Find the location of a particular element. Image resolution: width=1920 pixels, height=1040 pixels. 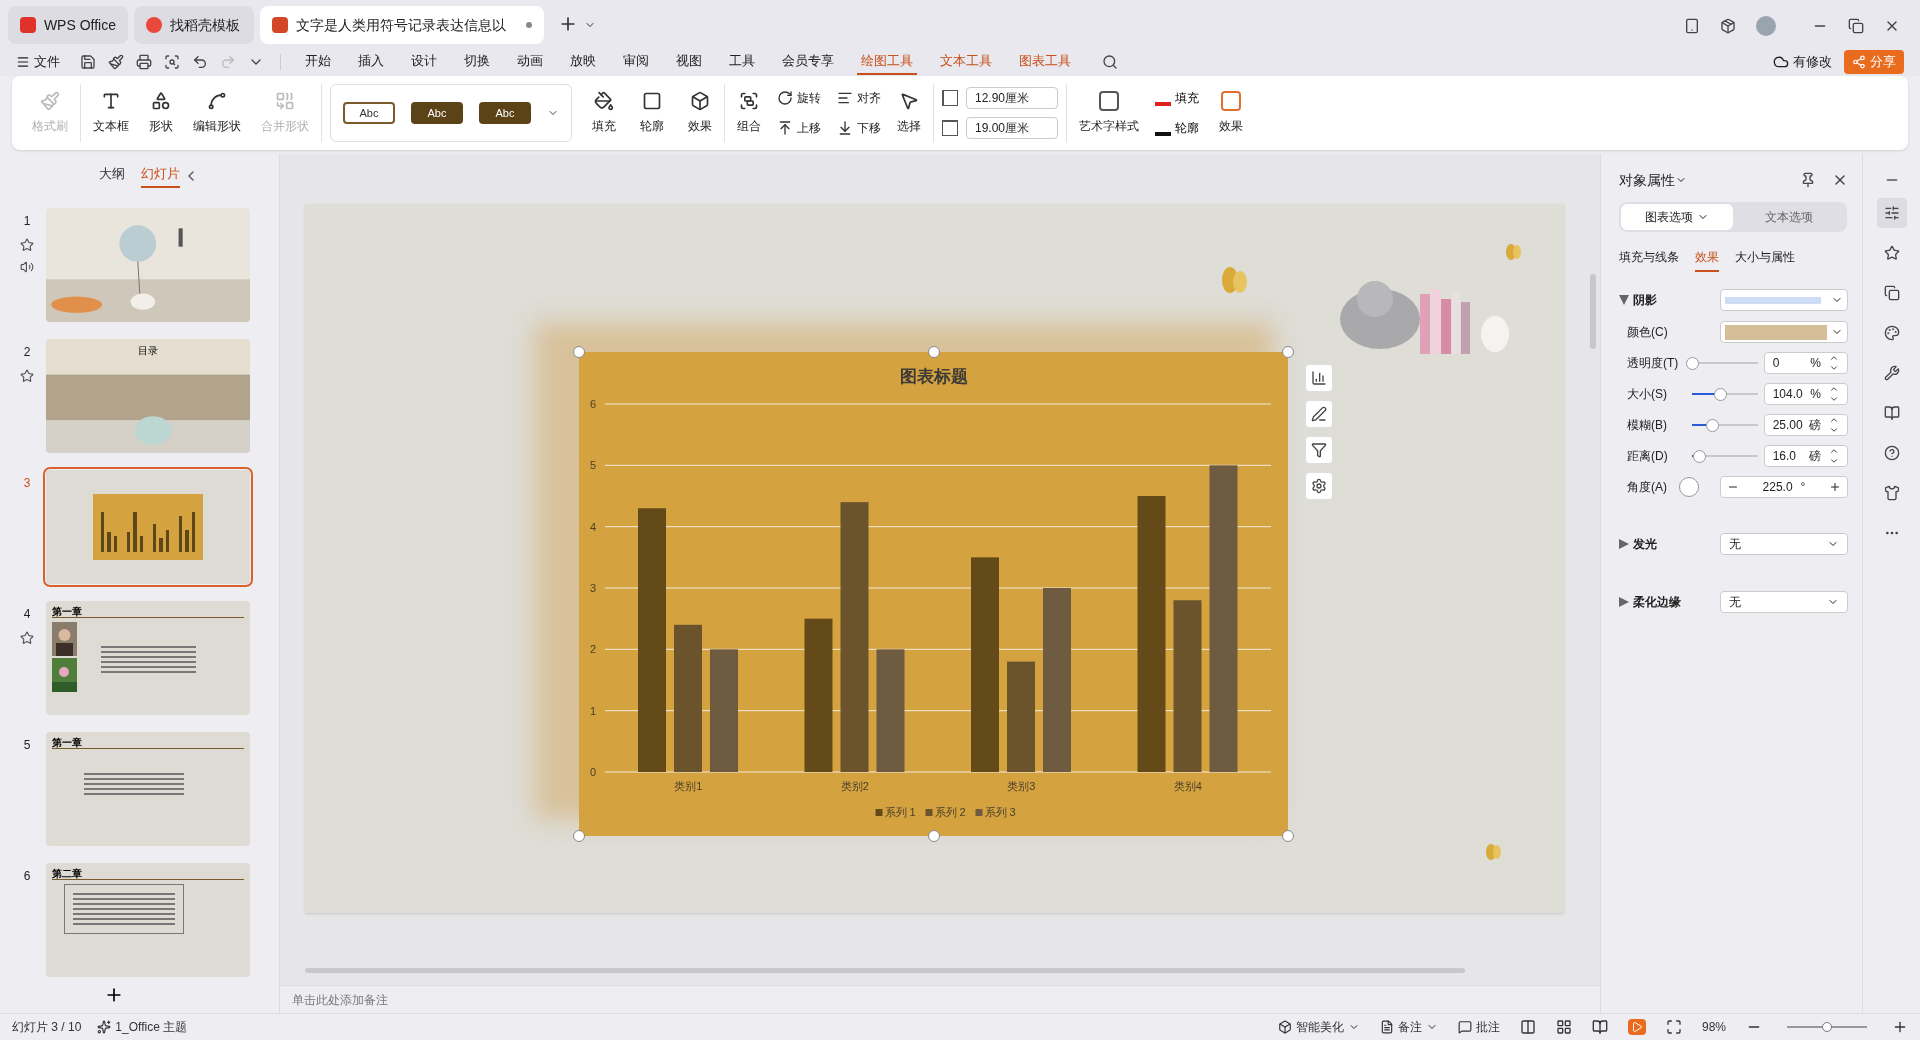

chart-title: 图表标题 is located at coordinates (933, 376).